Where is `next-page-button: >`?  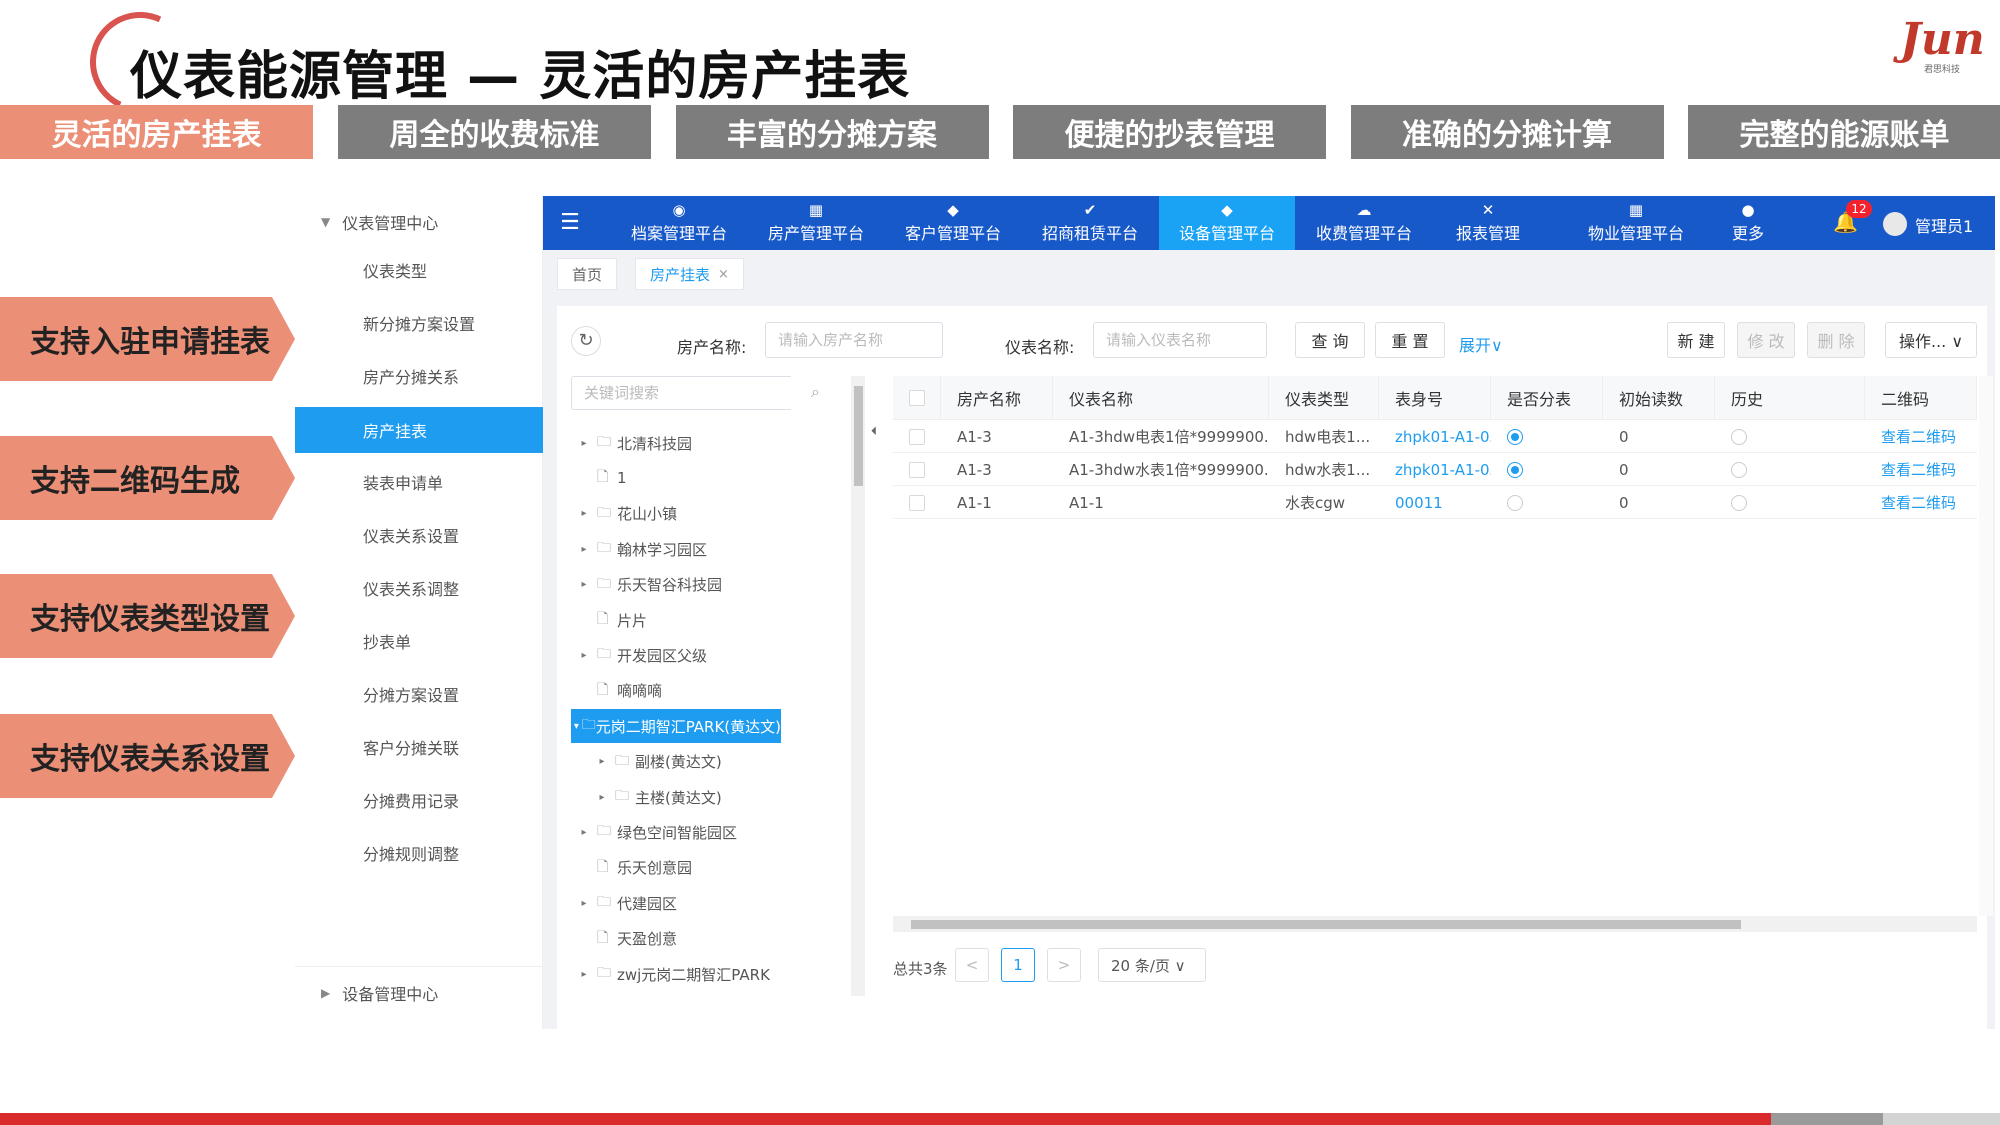
next-page-button: > is located at coordinates (1064, 965).